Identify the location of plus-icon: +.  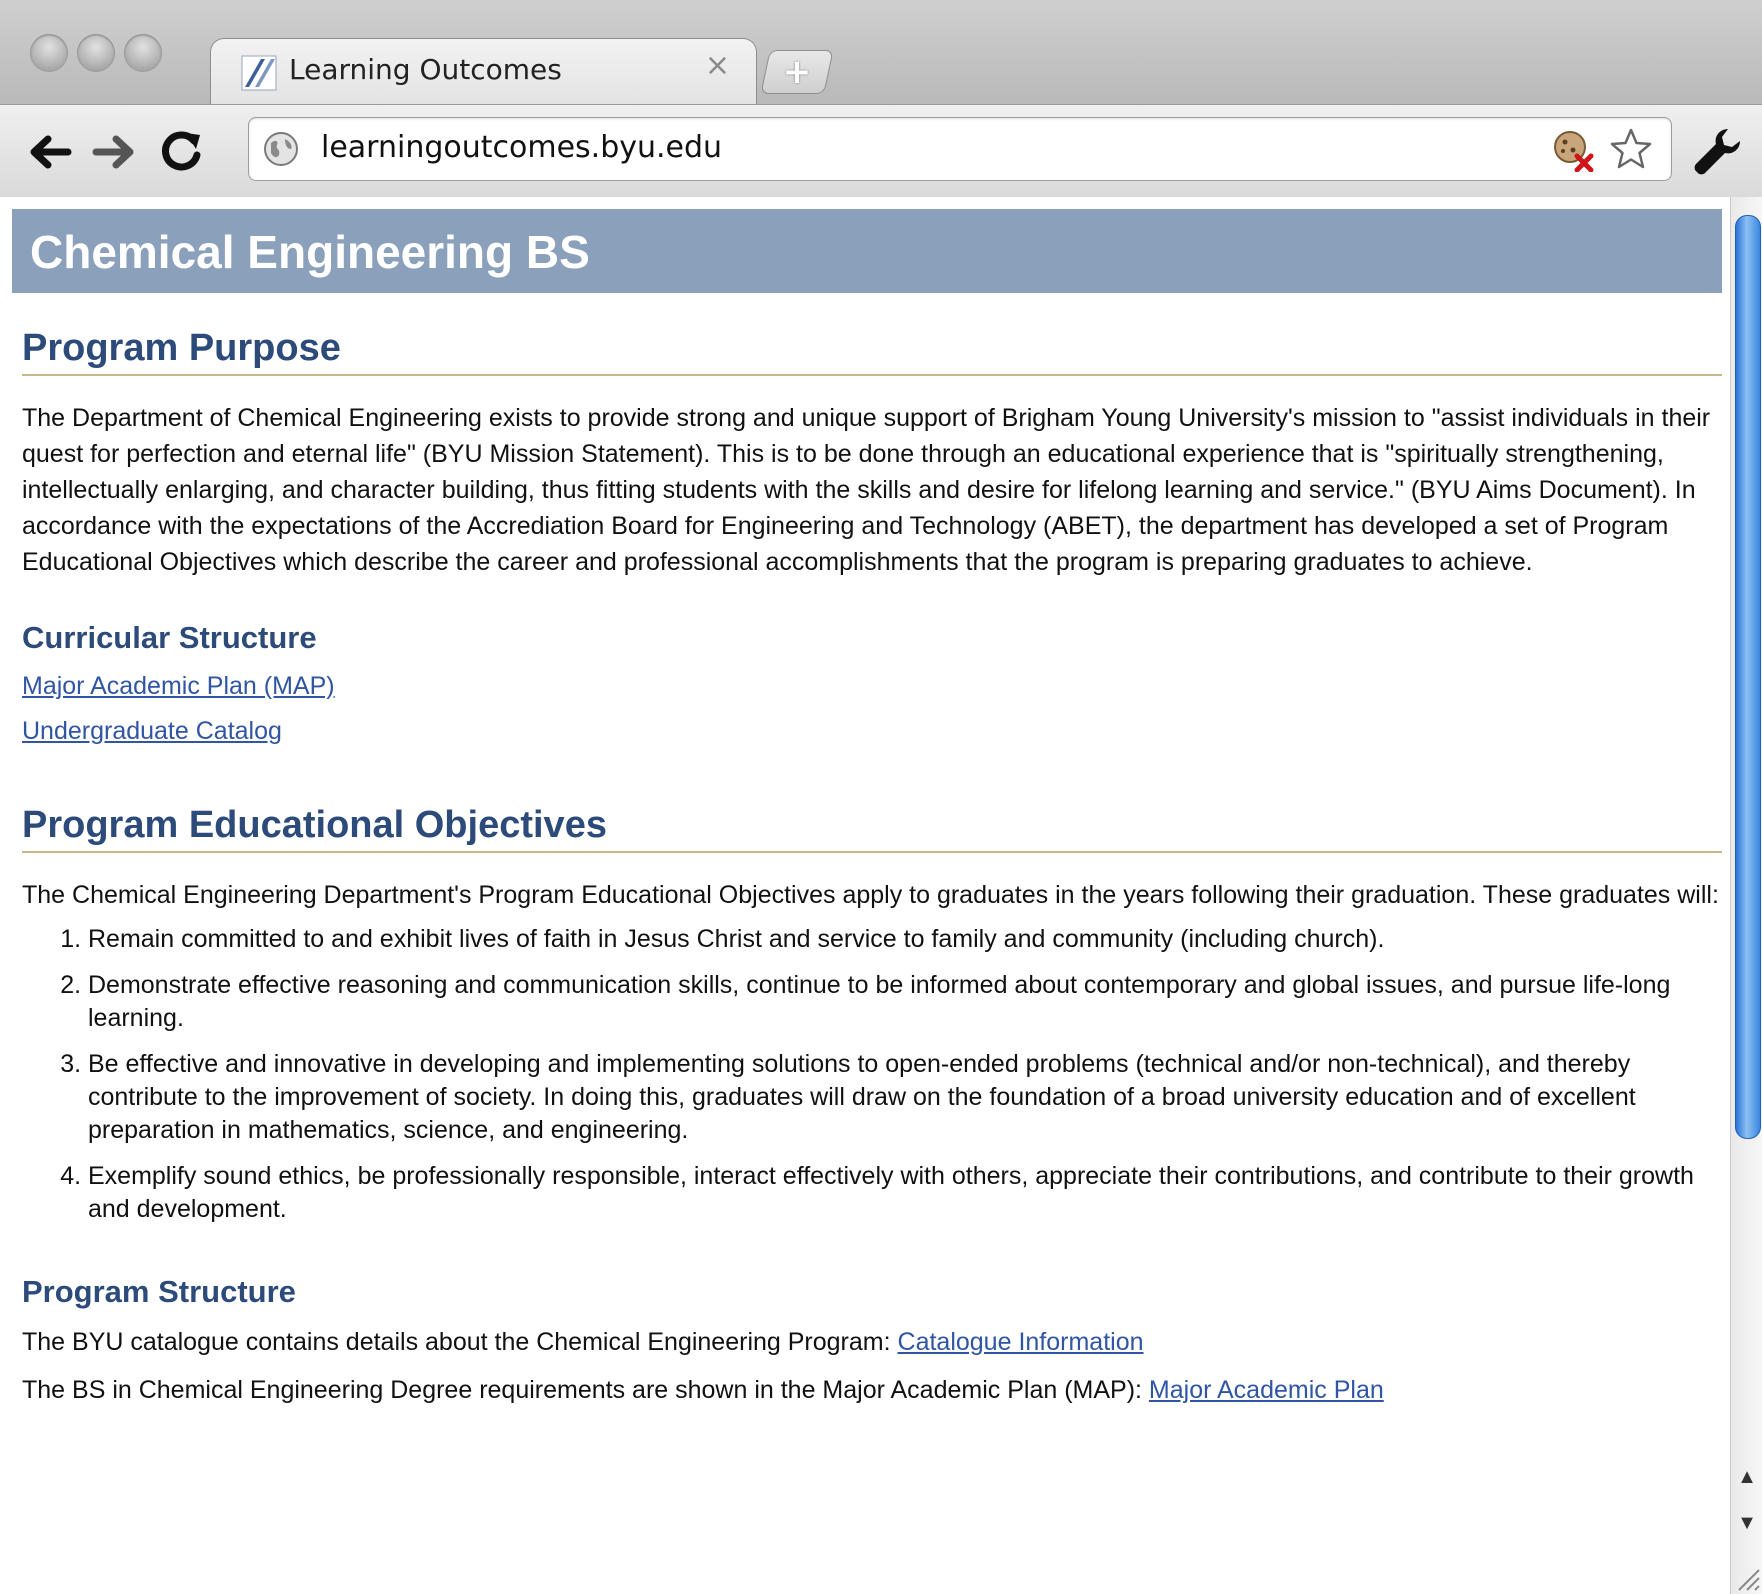
(797, 72).